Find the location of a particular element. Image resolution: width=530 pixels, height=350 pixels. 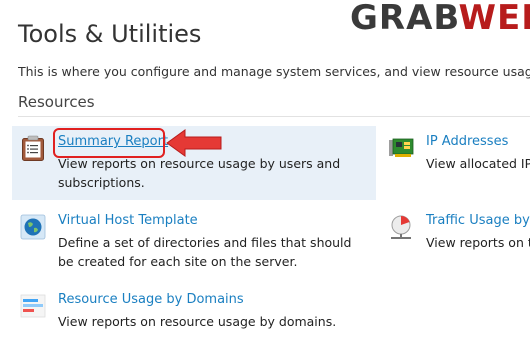

clipboard-report-icon is located at coordinates (33, 148).